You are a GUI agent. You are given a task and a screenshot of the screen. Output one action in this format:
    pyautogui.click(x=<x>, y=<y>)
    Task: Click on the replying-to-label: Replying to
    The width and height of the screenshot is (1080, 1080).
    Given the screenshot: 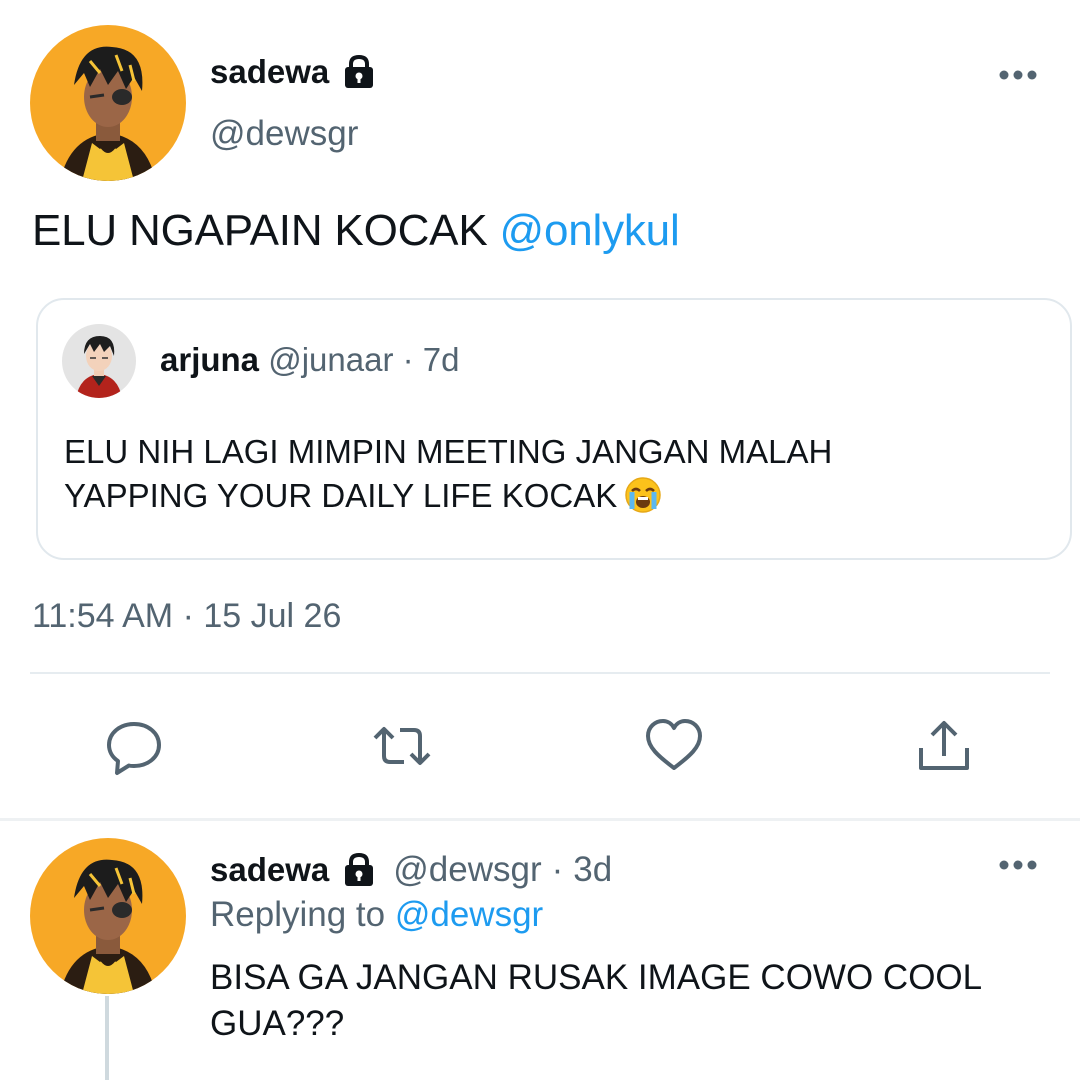 What is the action you would take?
    pyautogui.click(x=298, y=914)
    